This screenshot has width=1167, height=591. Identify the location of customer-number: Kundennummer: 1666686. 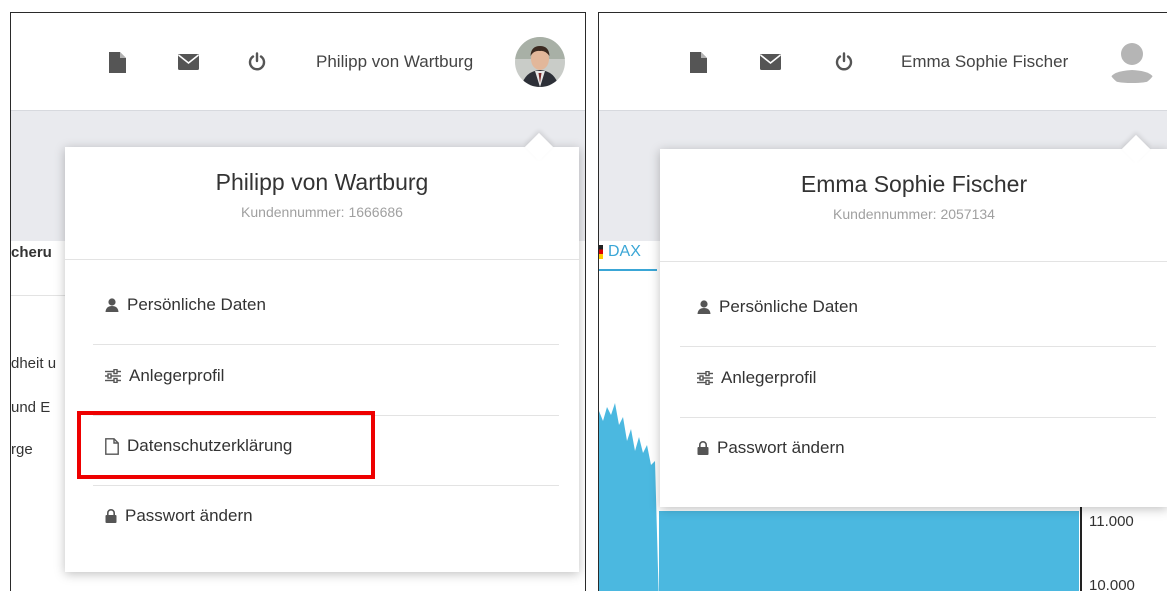
(322, 212).